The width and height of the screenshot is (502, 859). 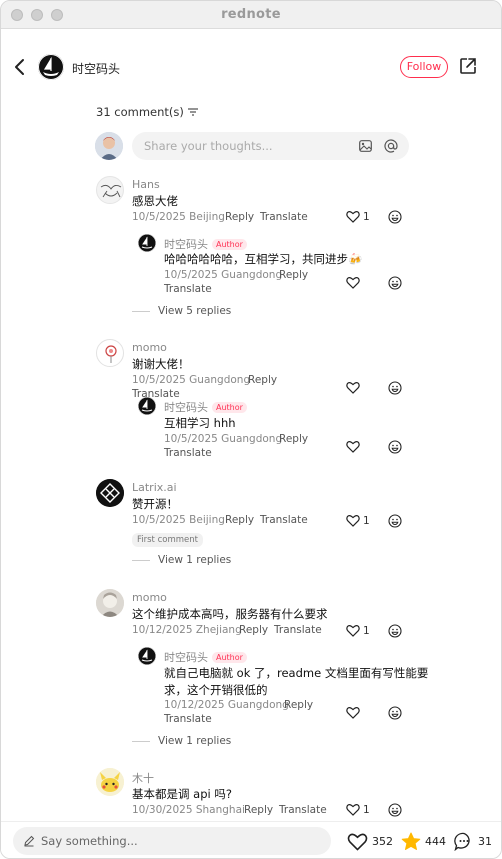 I want to click on reply-text: 哈哈哈哈哈哈，互相学习，共同进步🍻, so click(x=263, y=259).